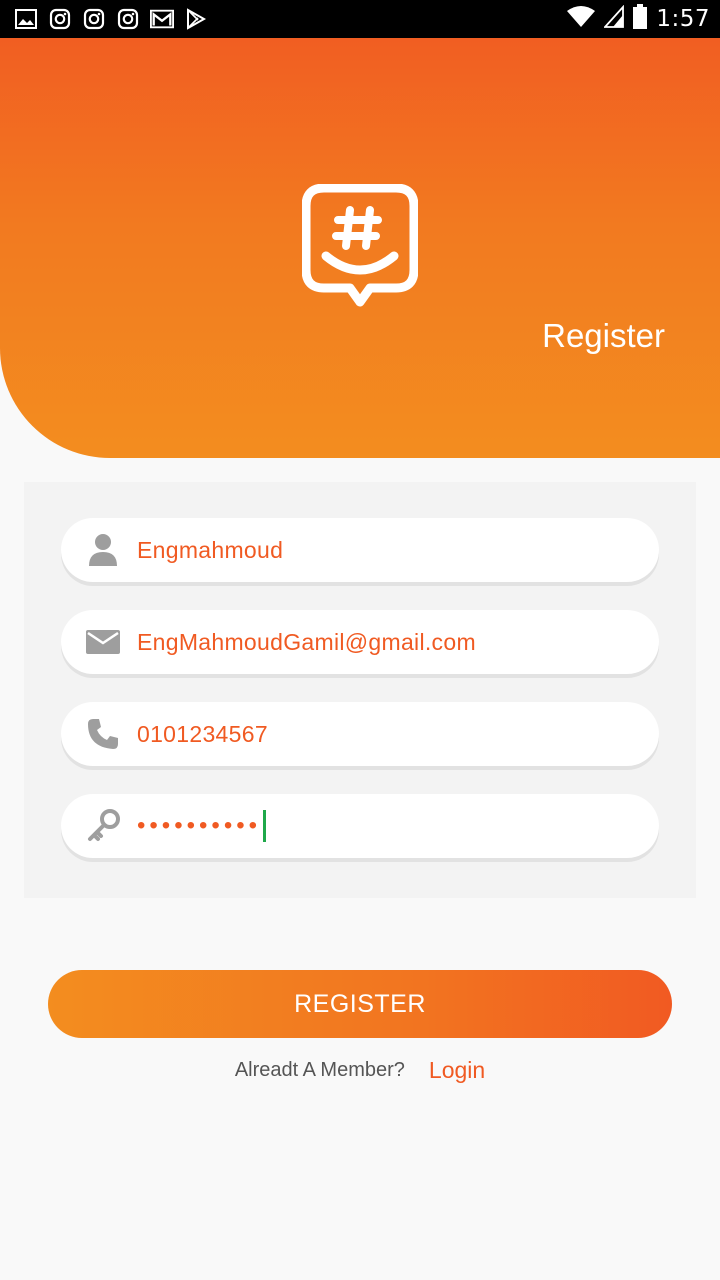  What do you see at coordinates (306, 641) in the screenshot?
I see `email-value: EngMahmoudGamil@gmail.com` at bounding box center [306, 641].